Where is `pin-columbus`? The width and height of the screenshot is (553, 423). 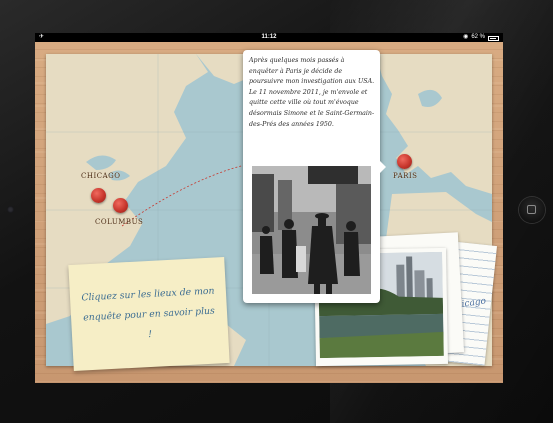 pin-columbus is located at coordinates (120, 205).